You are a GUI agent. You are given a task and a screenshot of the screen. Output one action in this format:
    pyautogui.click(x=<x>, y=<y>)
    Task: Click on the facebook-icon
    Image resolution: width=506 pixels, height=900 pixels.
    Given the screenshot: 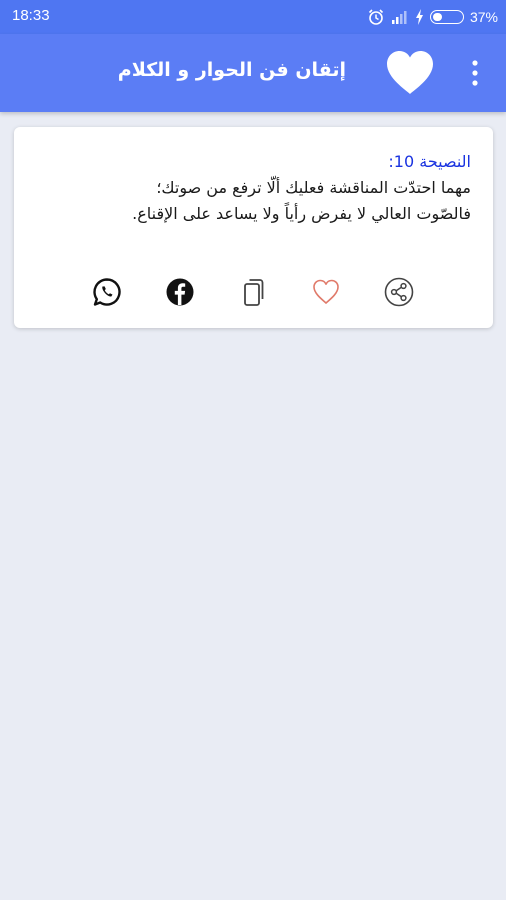 What is the action you would take?
    pyautogui.click(x=180, y=292)
    